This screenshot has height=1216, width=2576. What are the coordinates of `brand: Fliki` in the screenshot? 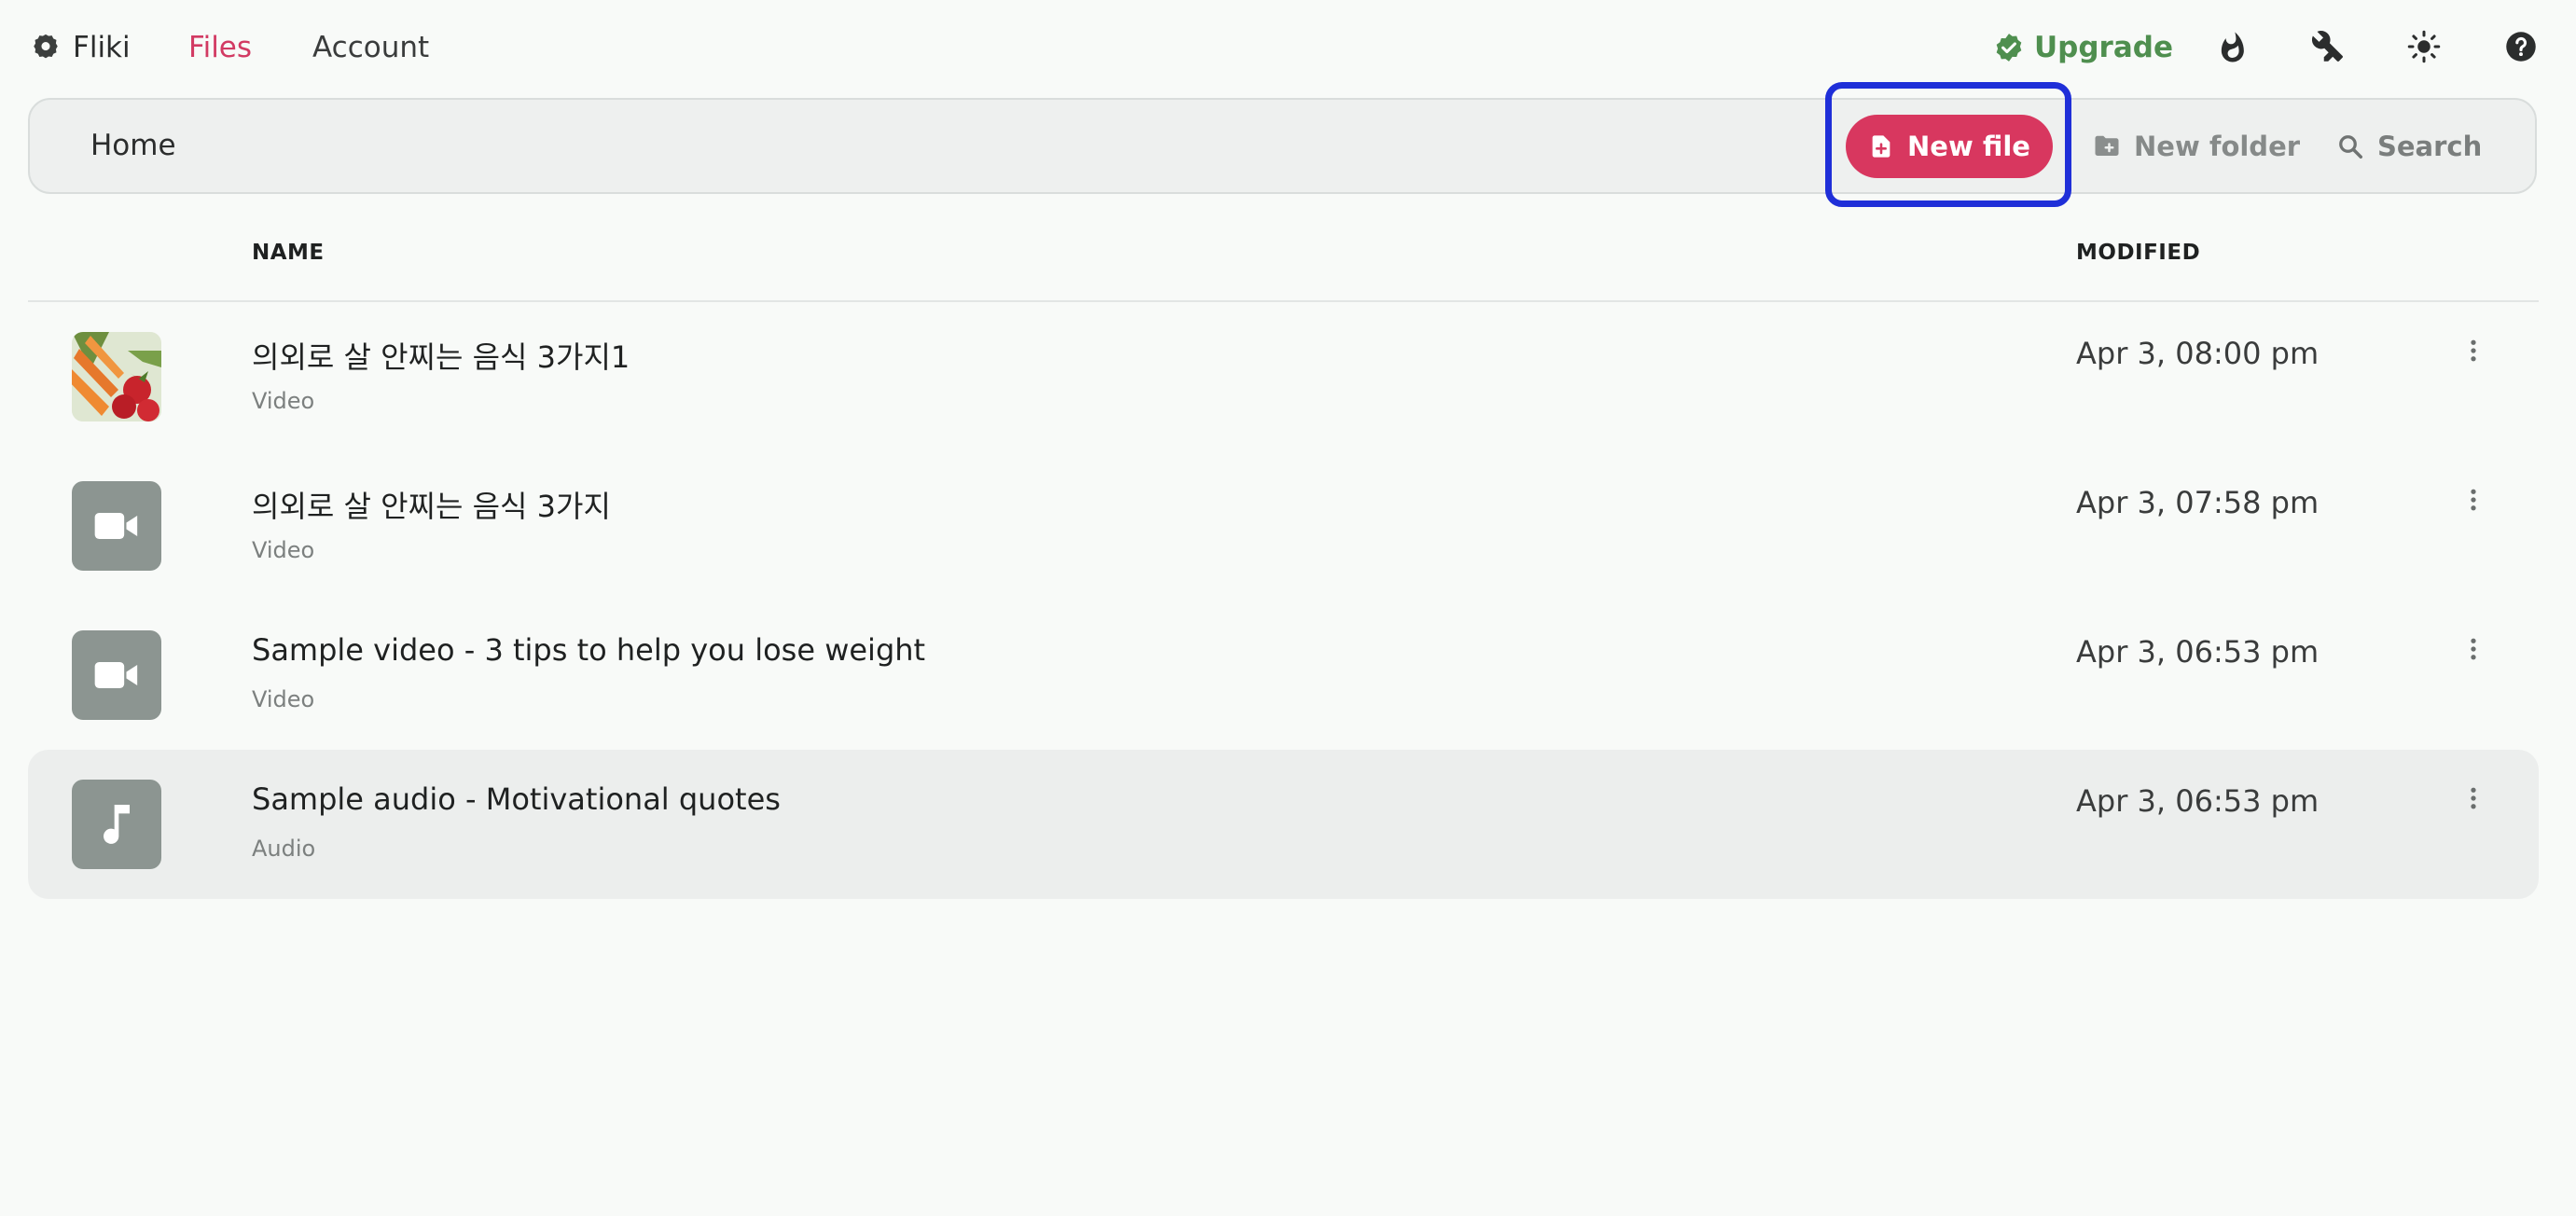 It's located at (80, 47).